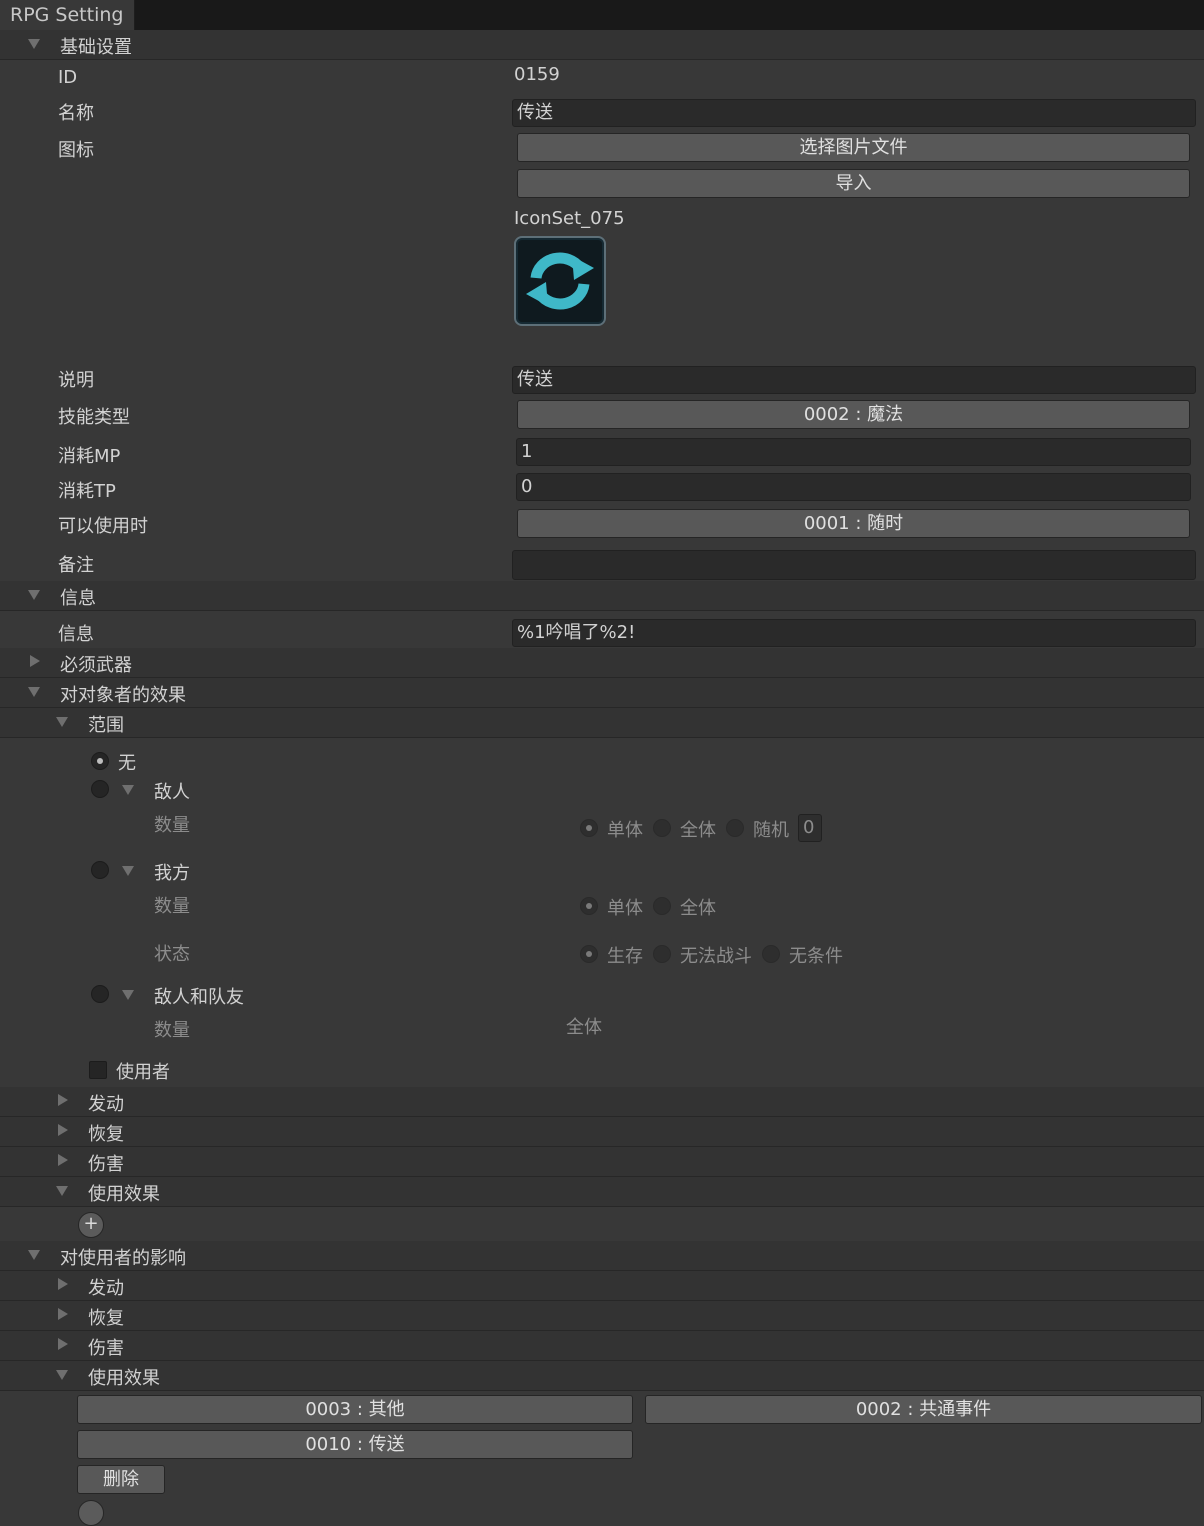 This screenshot has width=1204, height=1526. What do you see at coordinates (94, 417) in the screenshot?
I see `skill-type-label: 技能类型` at bounding box center [94, 417].